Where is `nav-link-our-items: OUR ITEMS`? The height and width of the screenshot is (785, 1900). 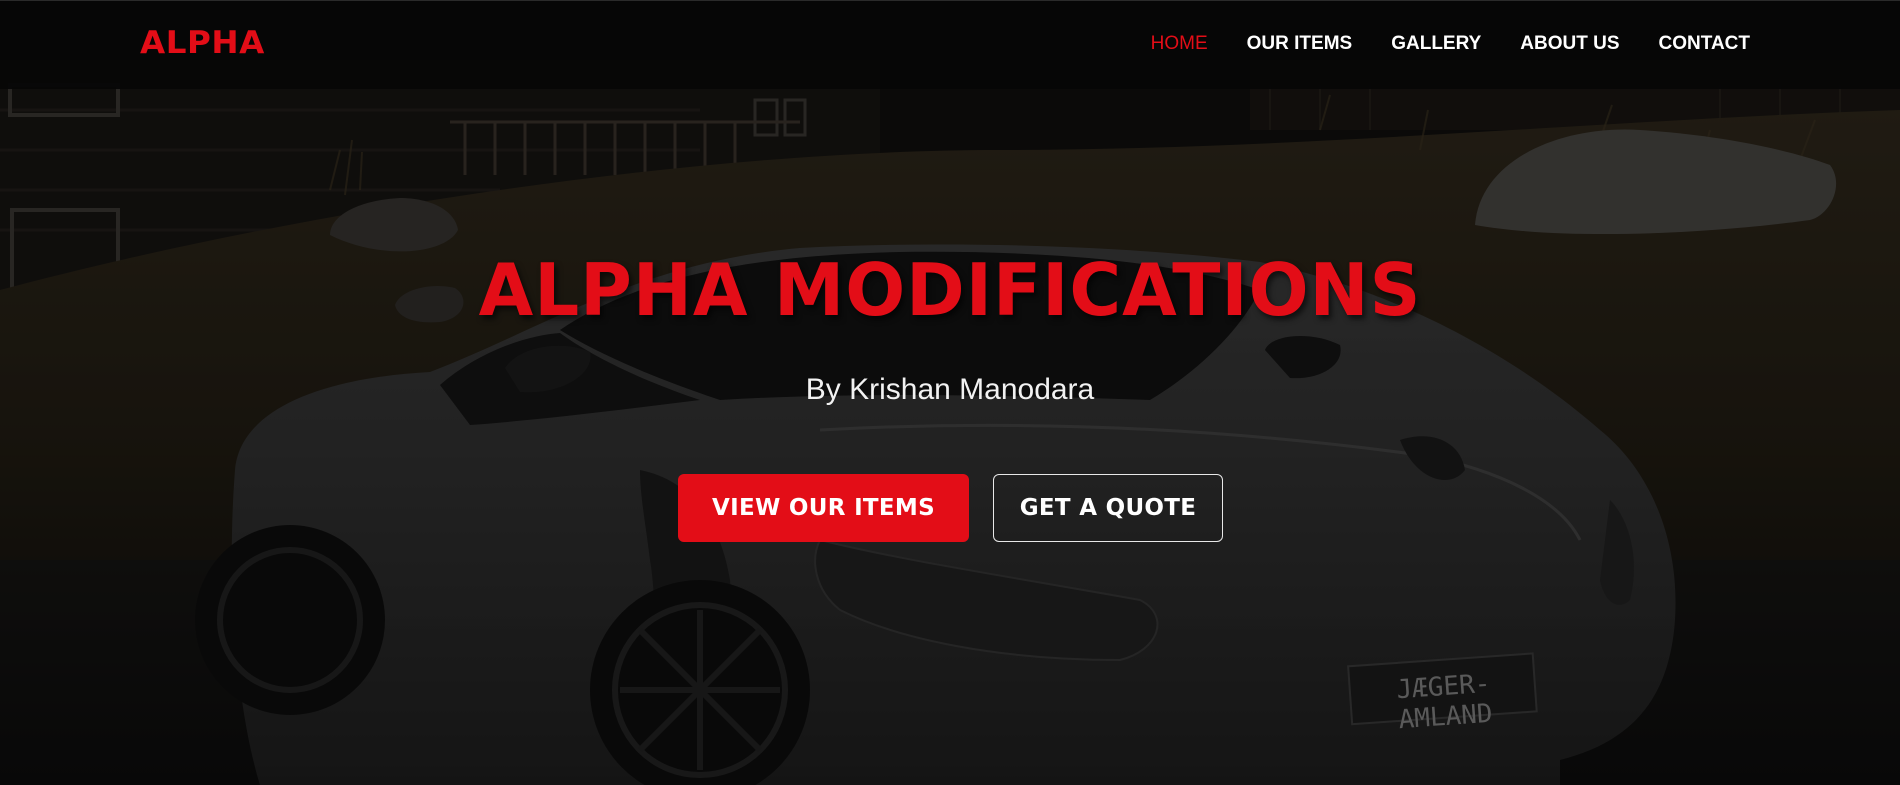 nav-link-our-items: OUR ITEMS is located at coordinates (1300, 43).